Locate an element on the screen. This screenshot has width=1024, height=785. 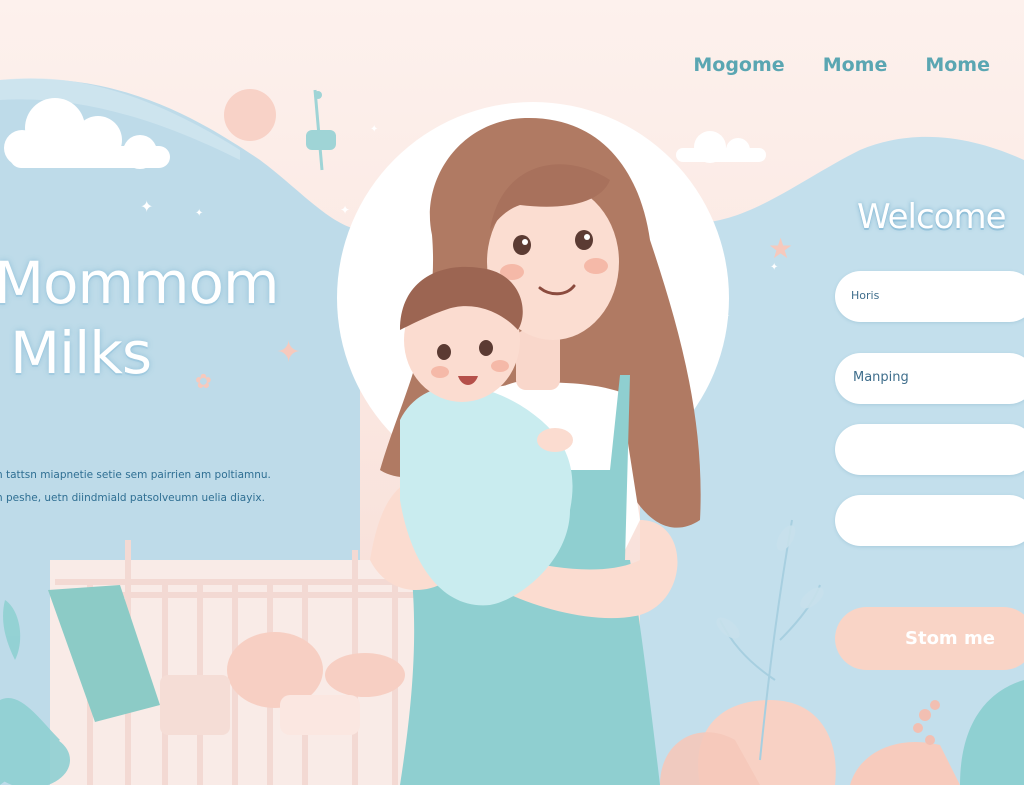
nav-link-mome-2: Mome is located at coordinates (957, 65).